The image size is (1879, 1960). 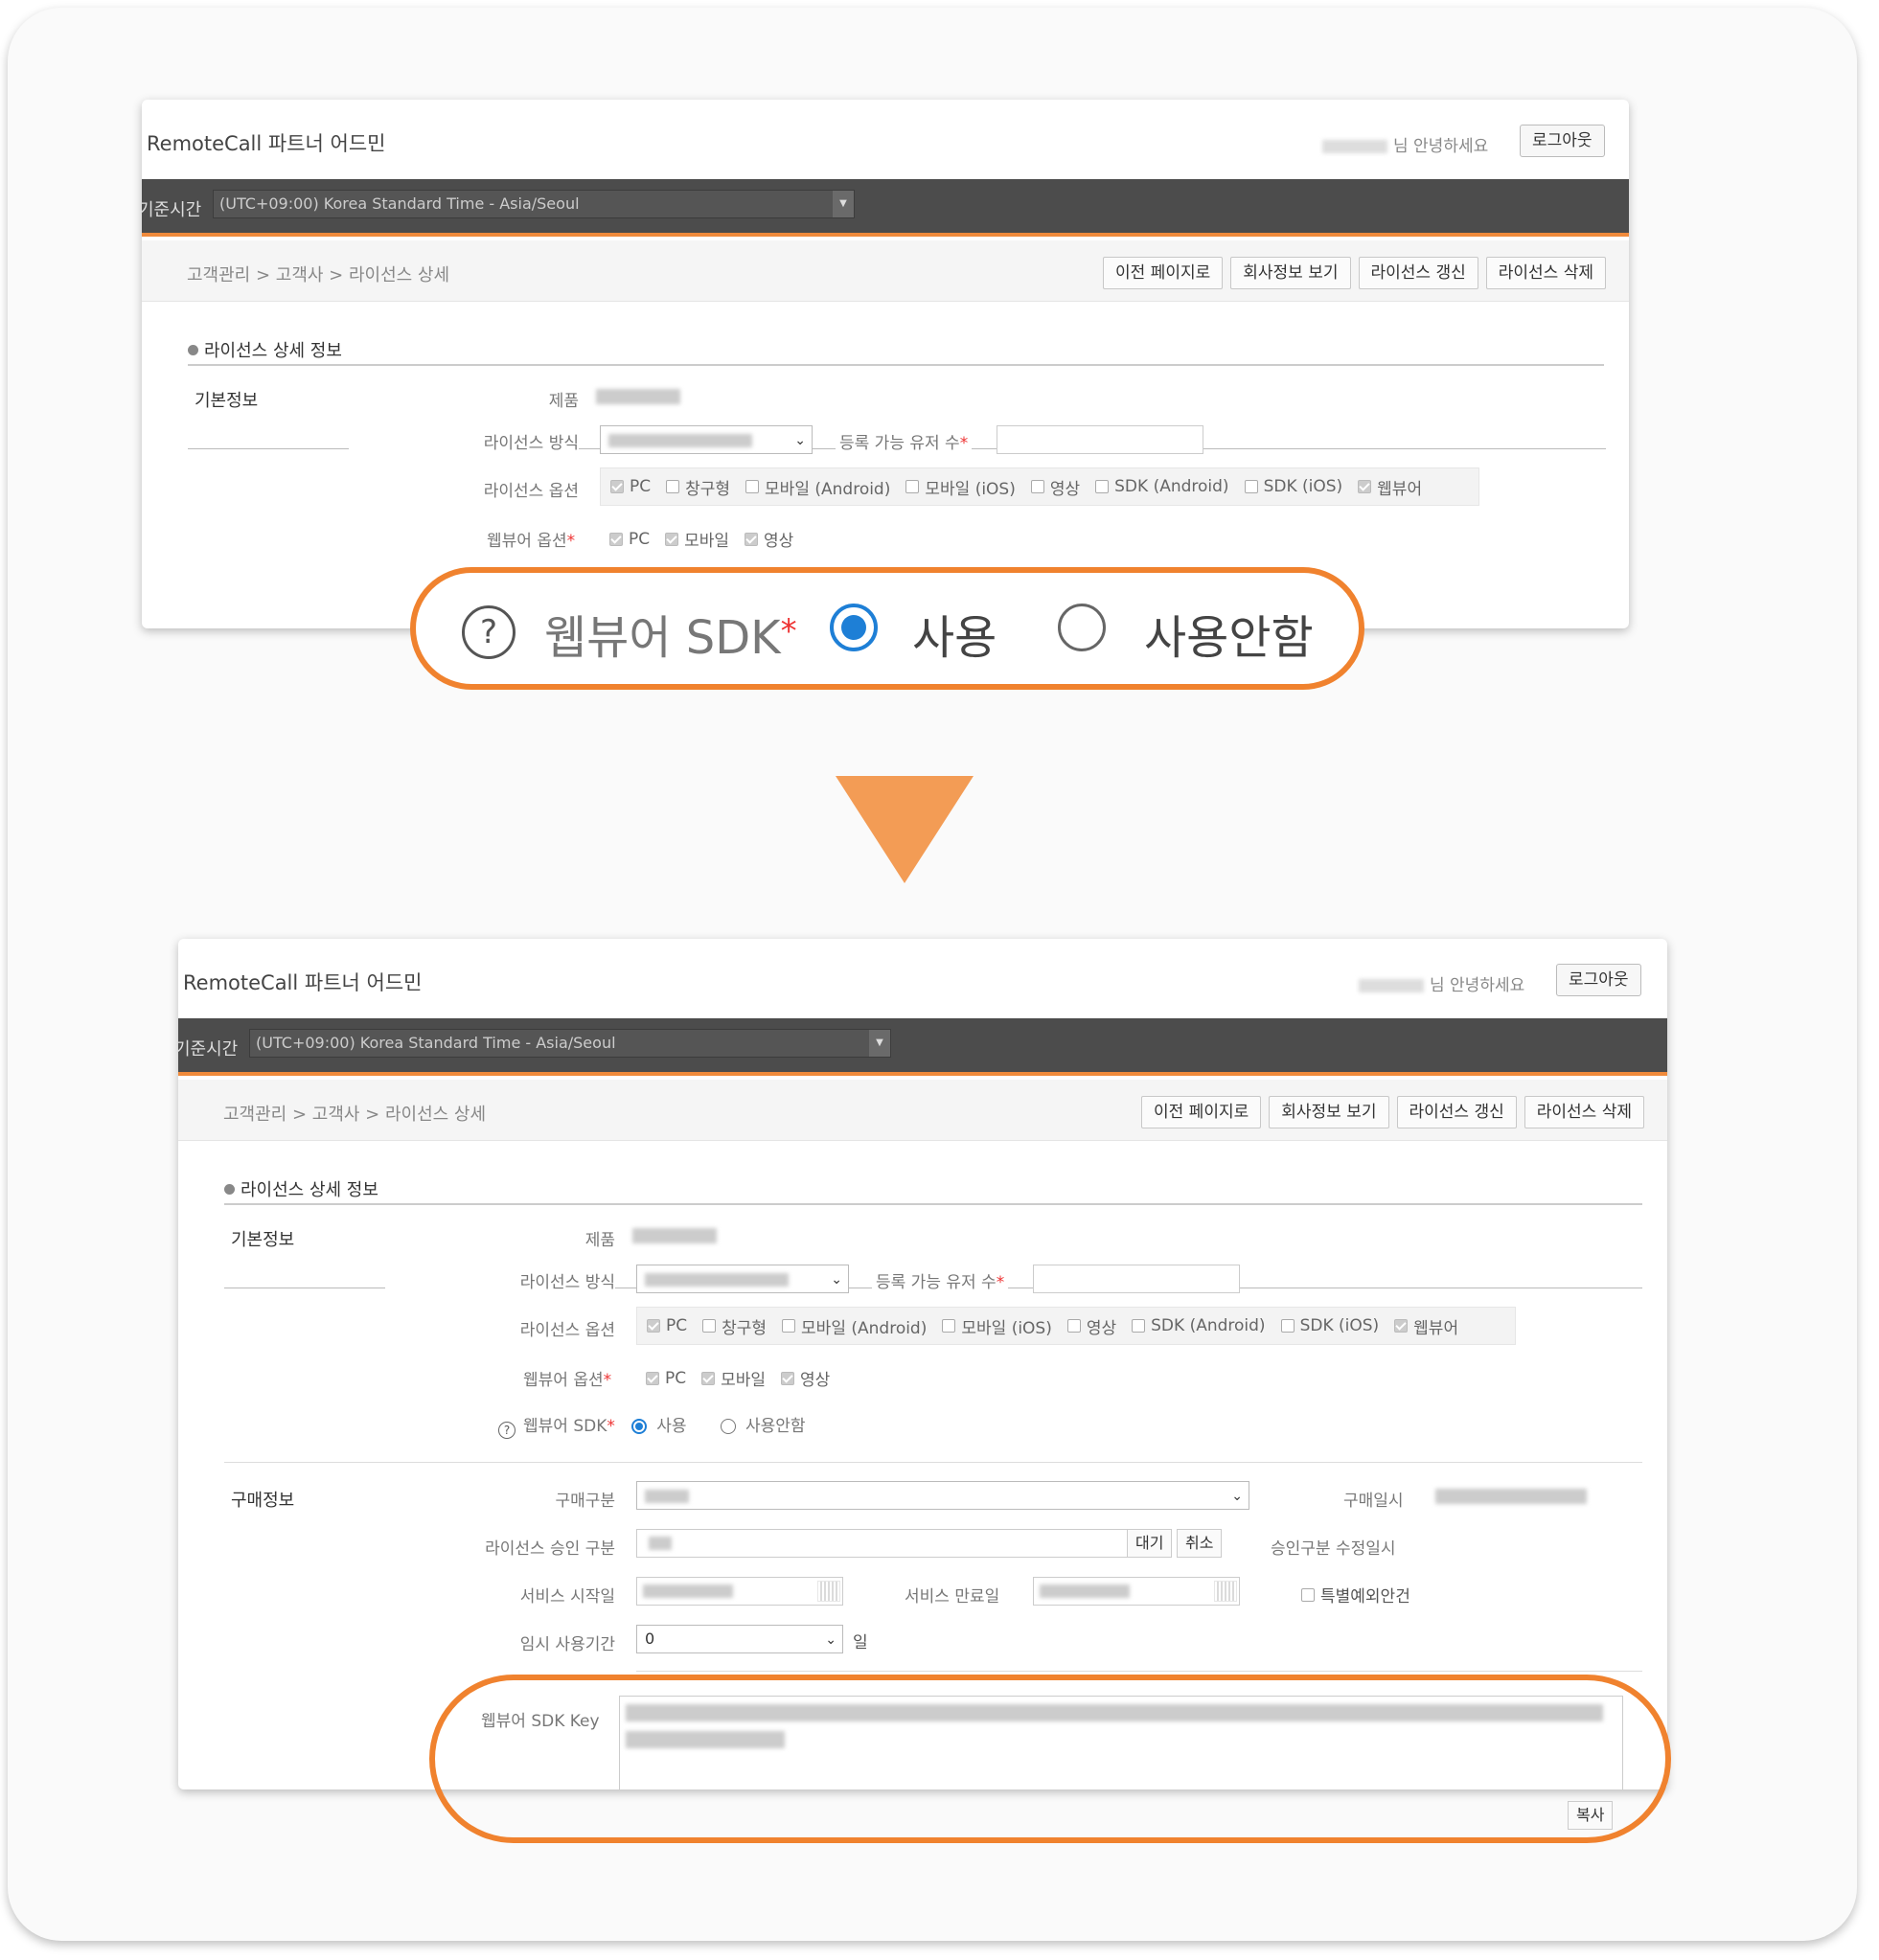 What do you see at coordinates (740, 1639) in the screenshot?
I see `temp-period-select: 0 ⌄` at bounding box center [740, 1639].